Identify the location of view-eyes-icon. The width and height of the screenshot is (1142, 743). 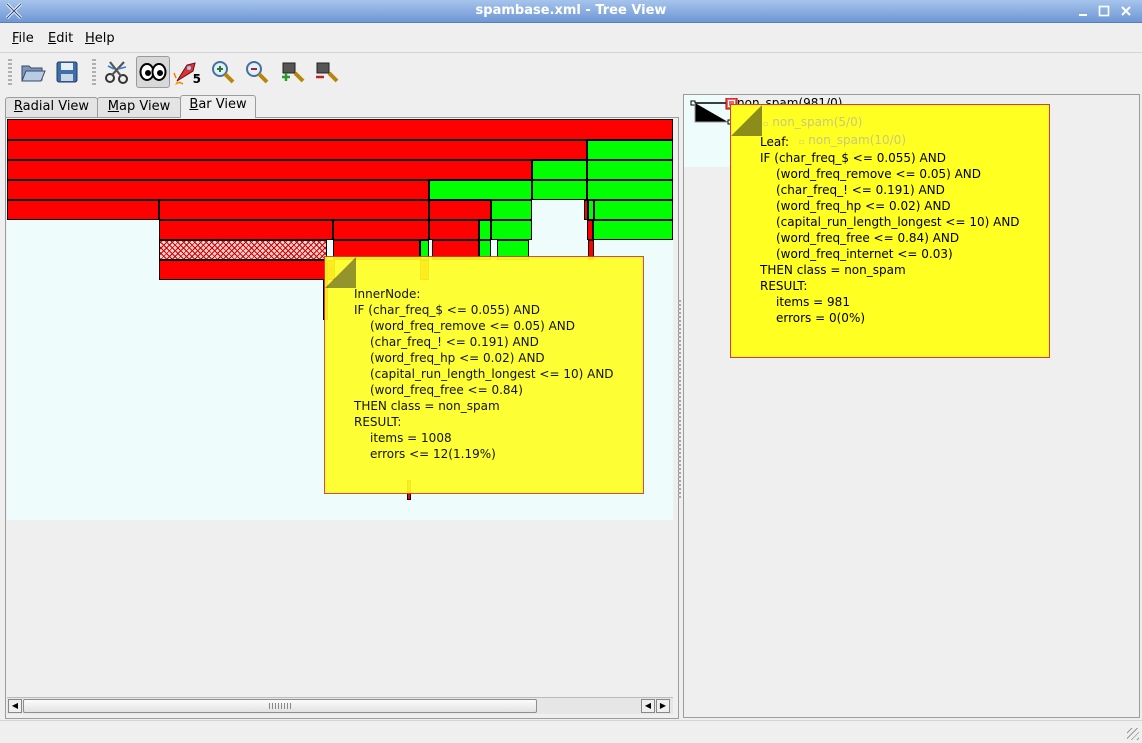
(153, 72).